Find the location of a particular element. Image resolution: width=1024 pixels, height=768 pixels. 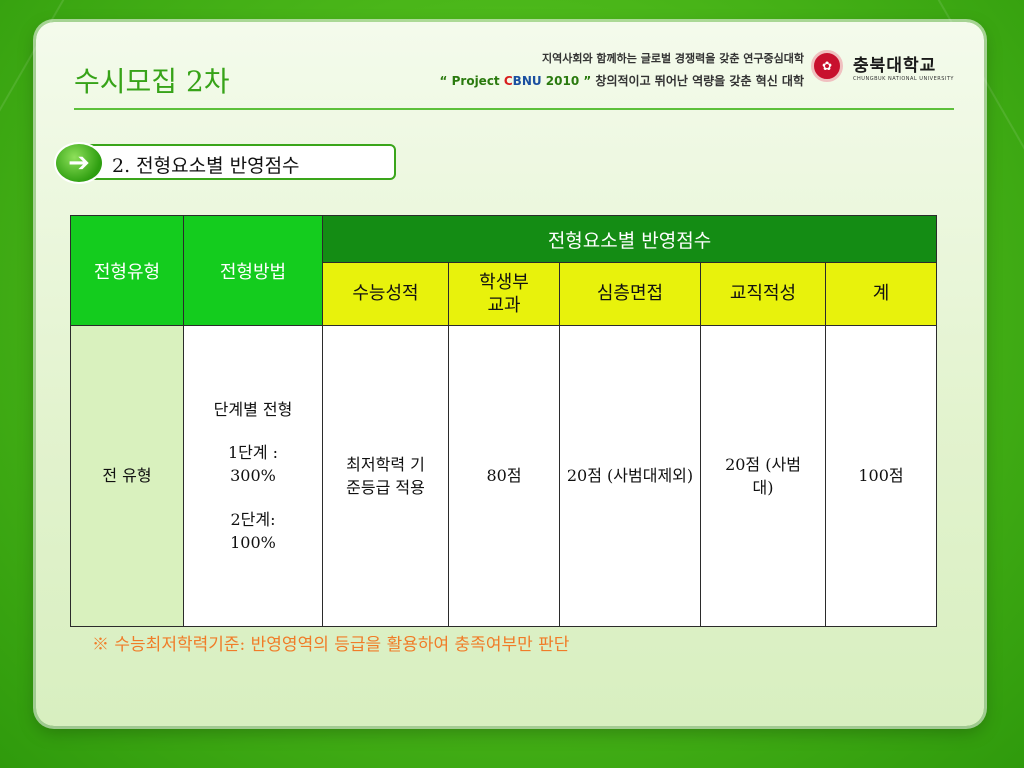

method-stage-1: 1단계 : 300% is located at coordinates (253, 464).